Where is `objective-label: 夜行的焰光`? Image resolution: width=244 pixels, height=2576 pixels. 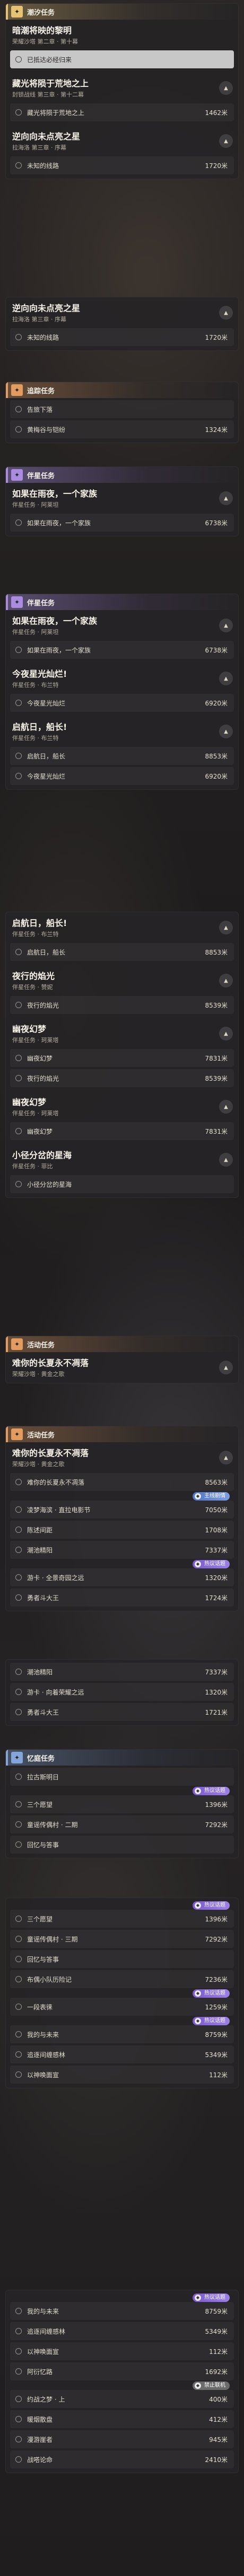
objective-label: 夜行的焰光 is located at coordinates (43, 1078).